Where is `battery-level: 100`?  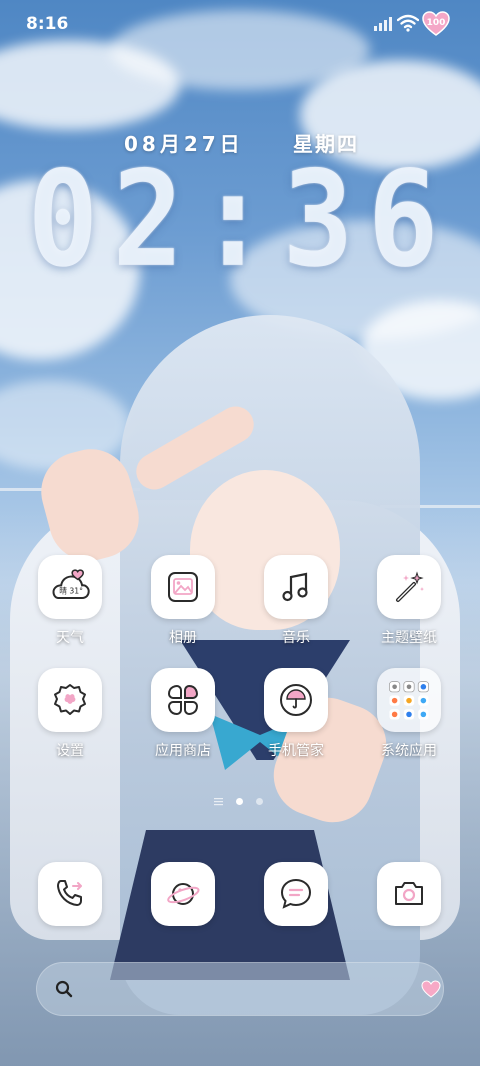
battery-level: 100 is located at coordinates (436, 23).